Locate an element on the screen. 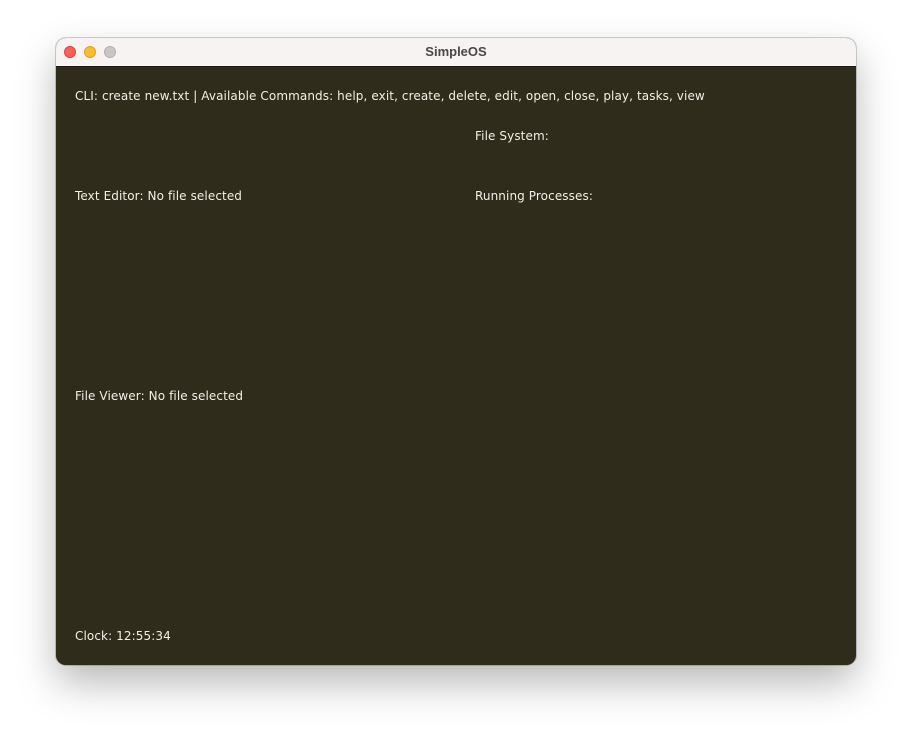  file-viewer-label: File Viewer: No file selected is located at coordinates (159, 396).